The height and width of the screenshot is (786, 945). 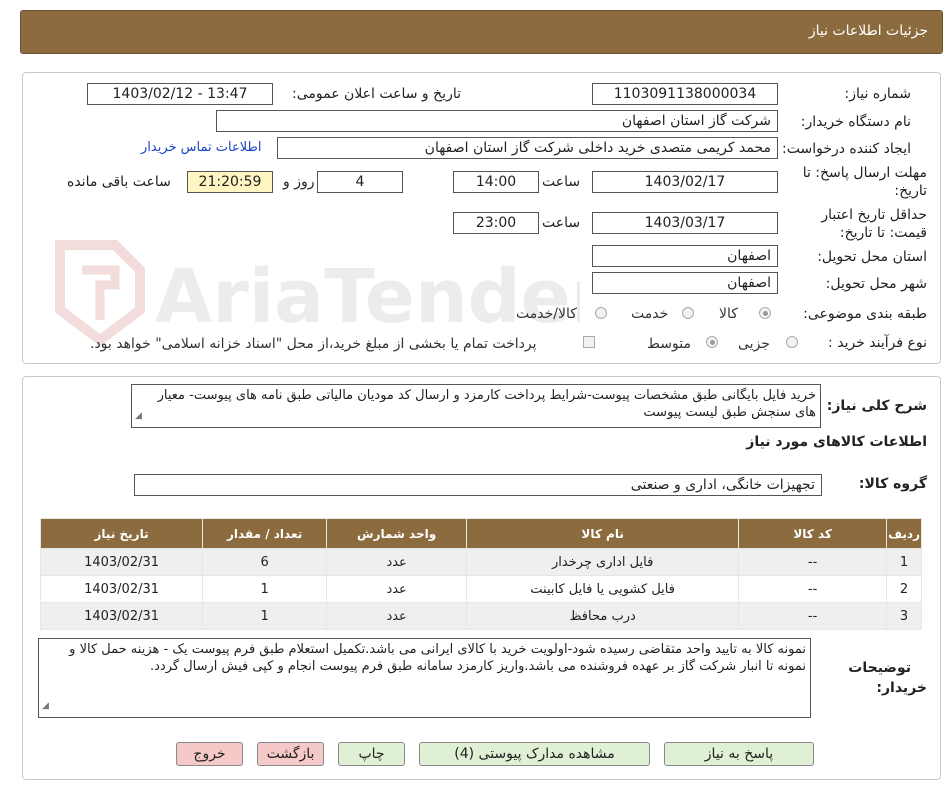 What do you see at coordinates (360, 182) in the screenshot?
I see `days-field: 4` at bounding box center [360, 182].